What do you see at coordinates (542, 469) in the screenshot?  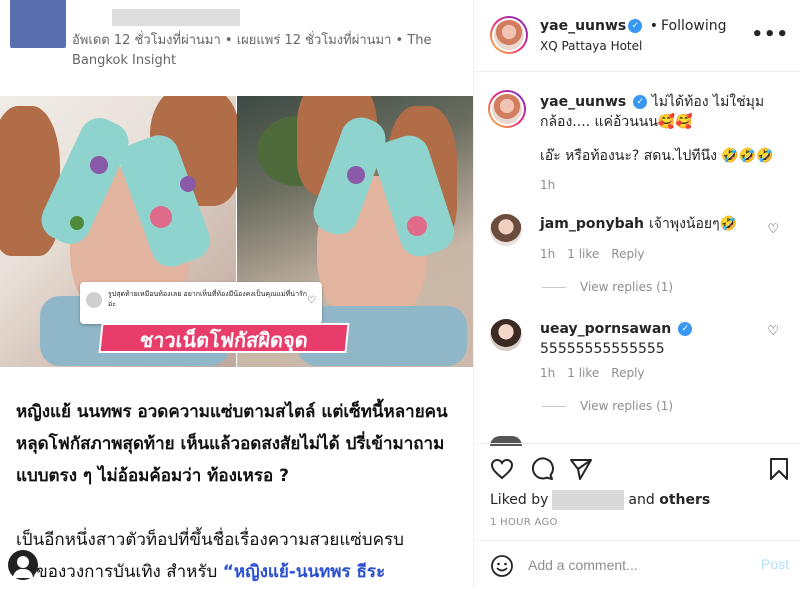 I see `comment-icon` at bounding box center [542, 469].